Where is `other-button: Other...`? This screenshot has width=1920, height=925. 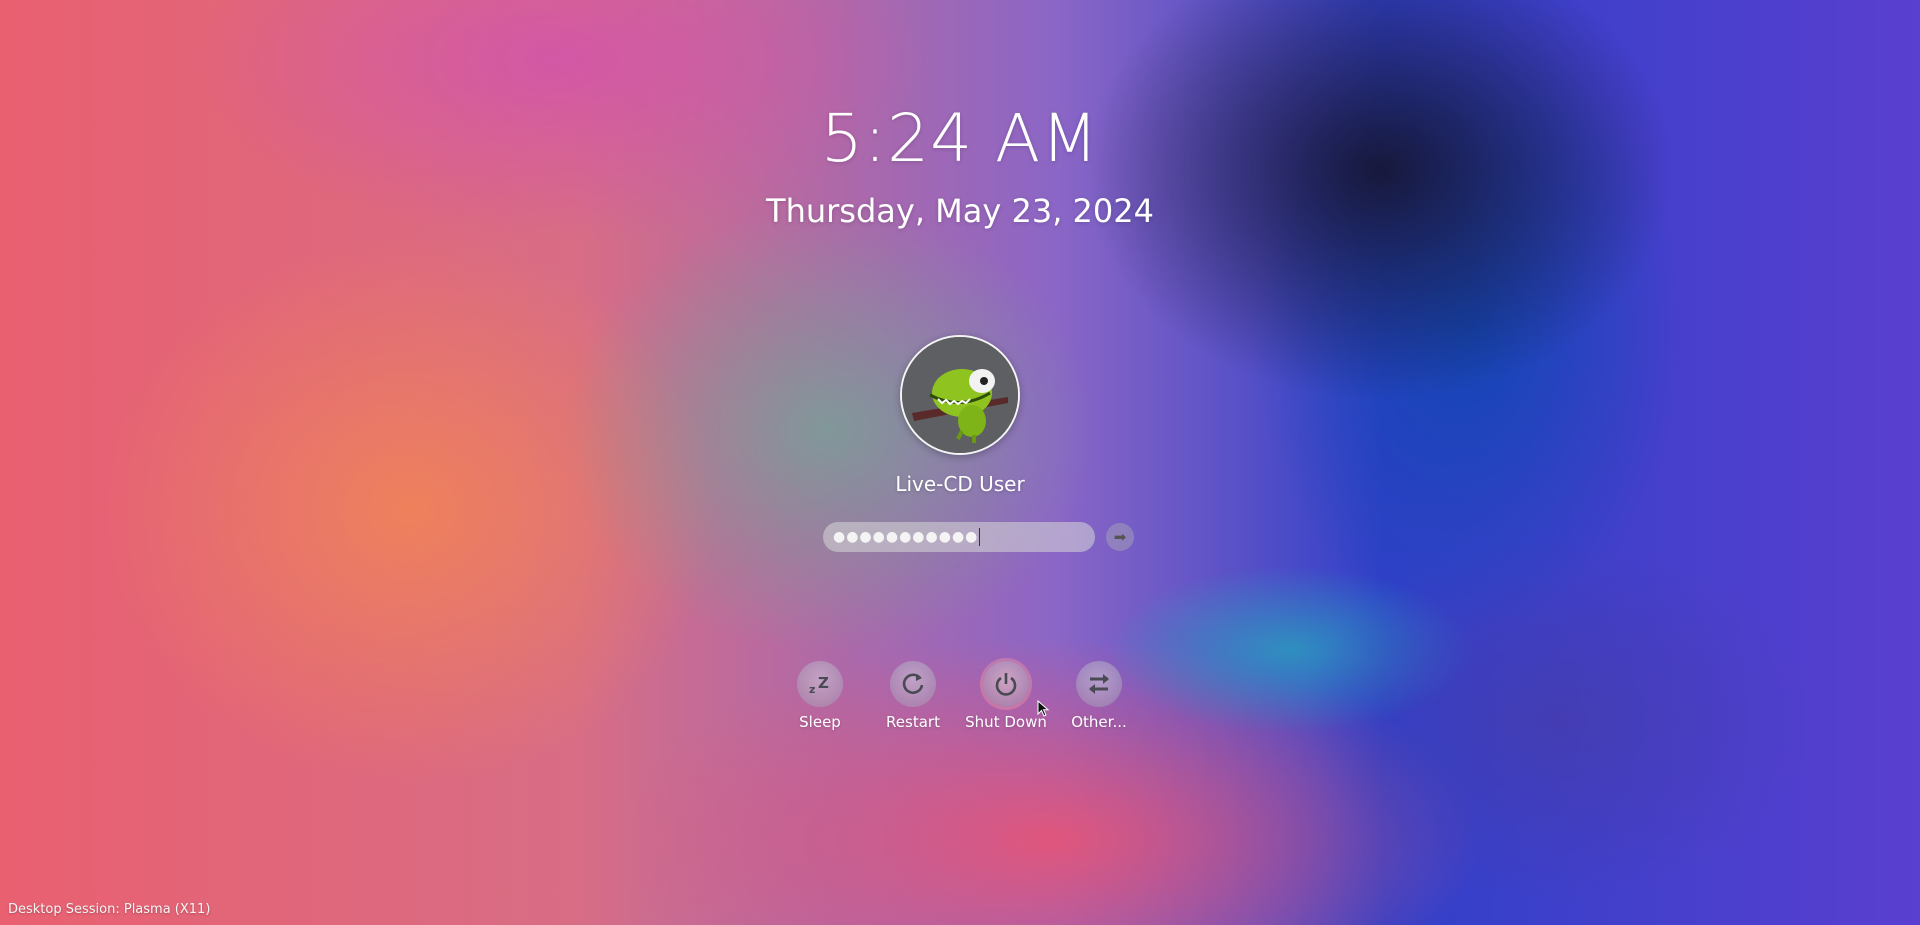
other-button: Other... is located at coordinates (1099, 696).